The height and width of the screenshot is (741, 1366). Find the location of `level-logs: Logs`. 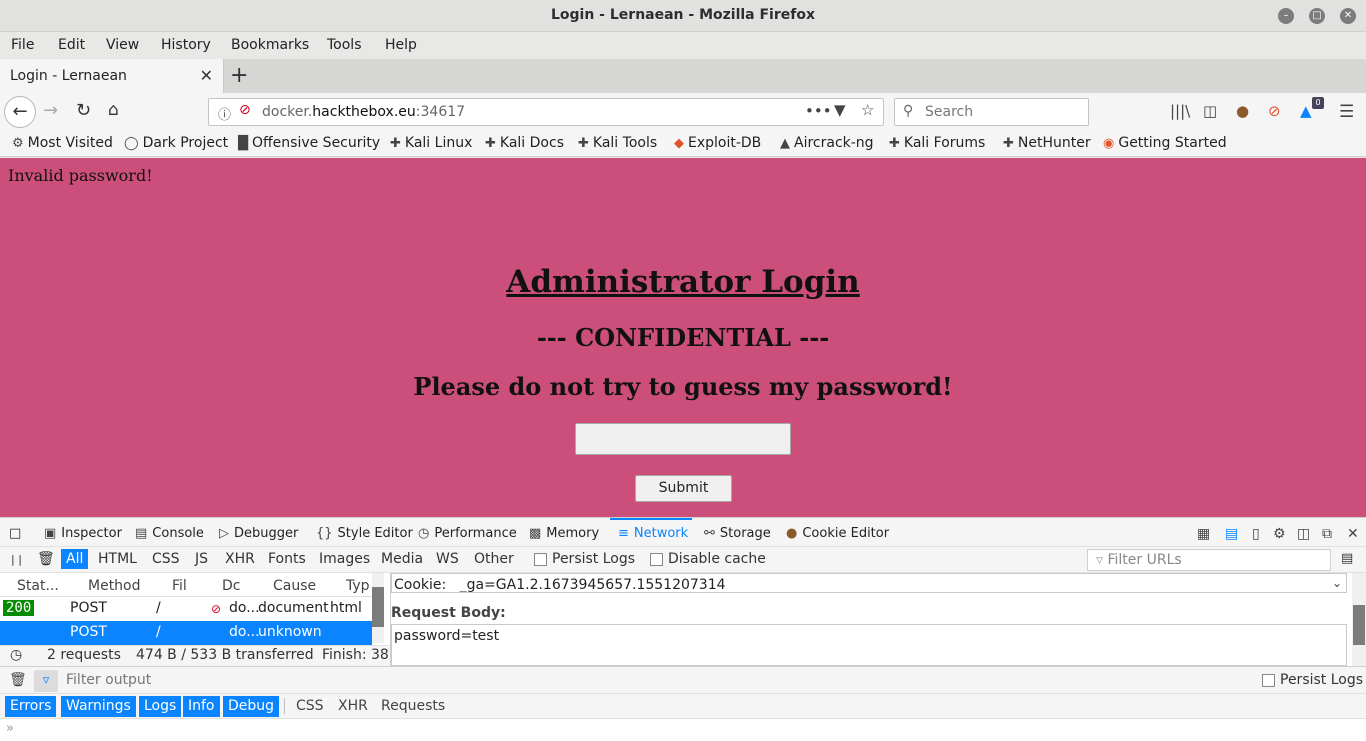

level-logs: Logs is located at coordinates (160, 706).